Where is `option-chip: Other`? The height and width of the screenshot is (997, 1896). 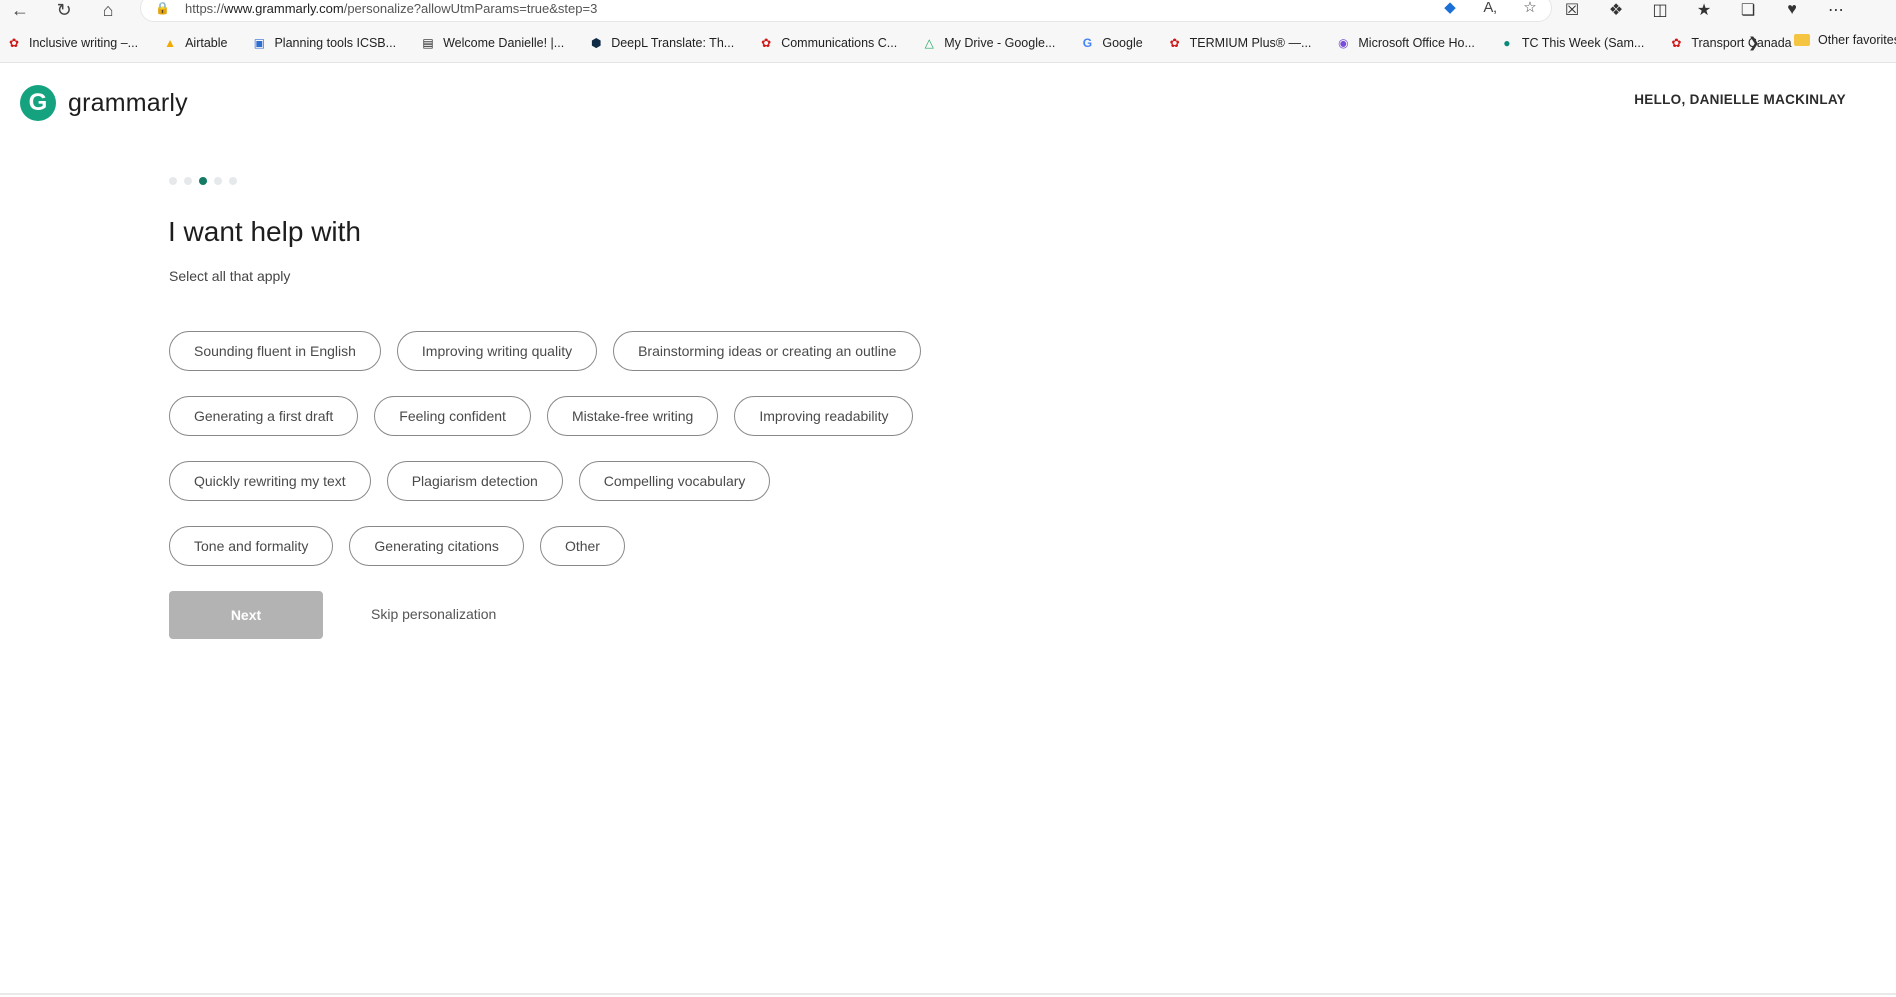
option-chip: Other is located at coordinates (582, 546).